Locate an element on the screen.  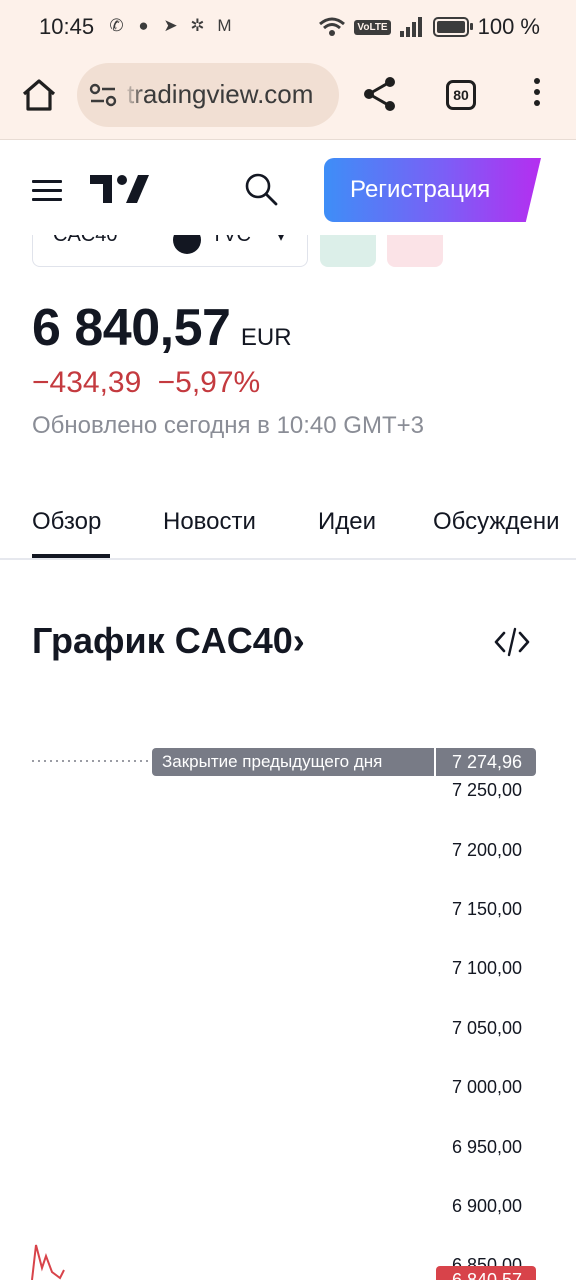
register-button: Регистрация is located at coordinates (432, 190).